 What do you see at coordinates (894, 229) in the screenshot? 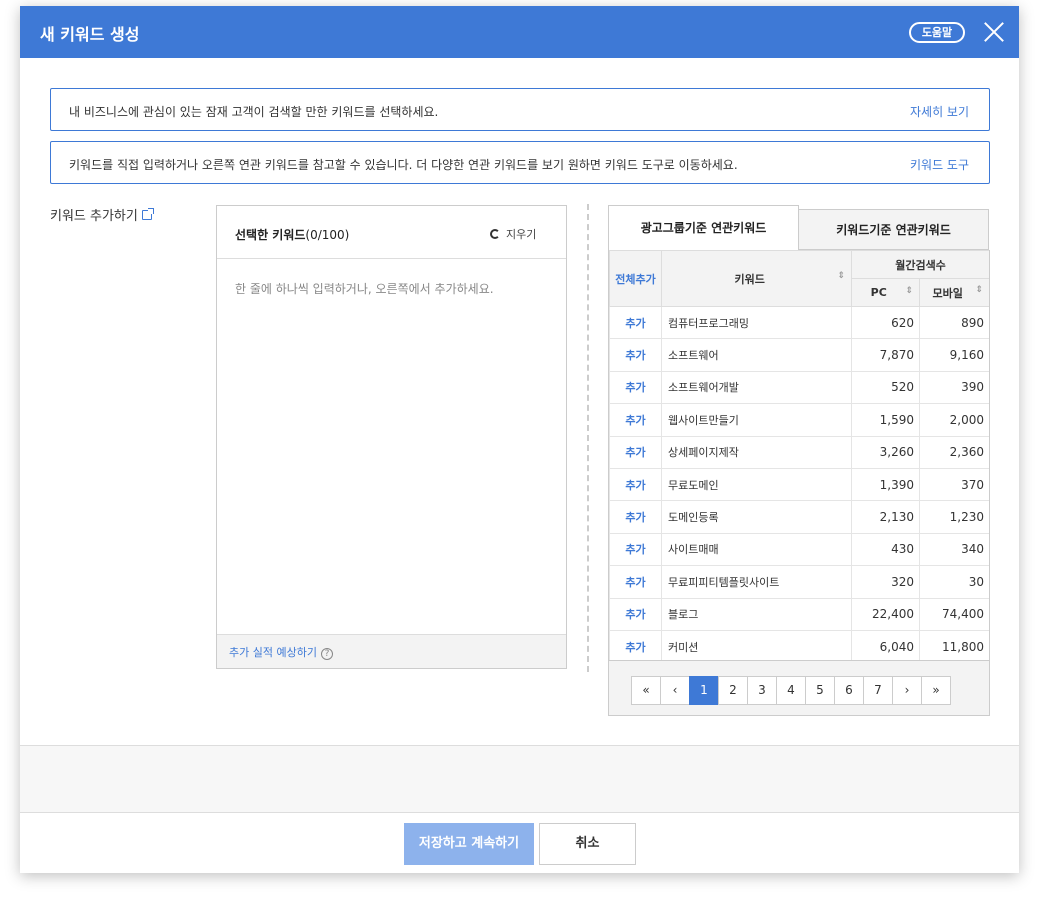
I see `tab-keyword-related: 키워드기준 연관키워드` at bounding box center [894, 229].